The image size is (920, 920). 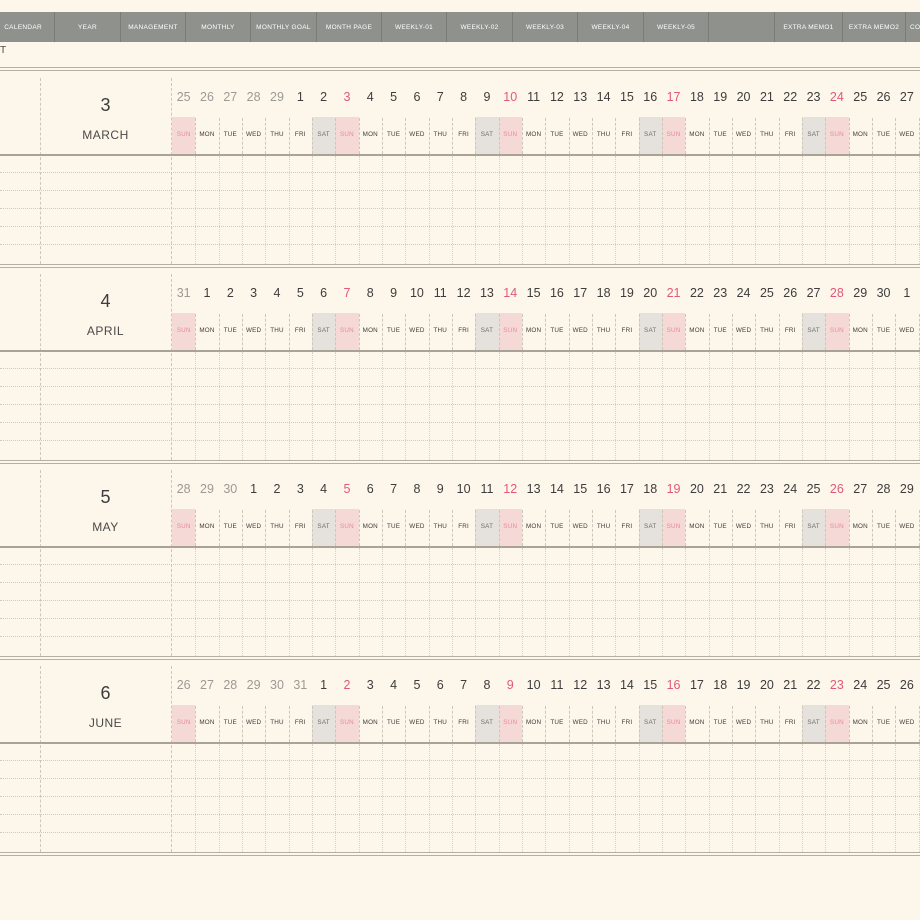 I want to click on nav-tab-blank, so click(x=742, y=27).